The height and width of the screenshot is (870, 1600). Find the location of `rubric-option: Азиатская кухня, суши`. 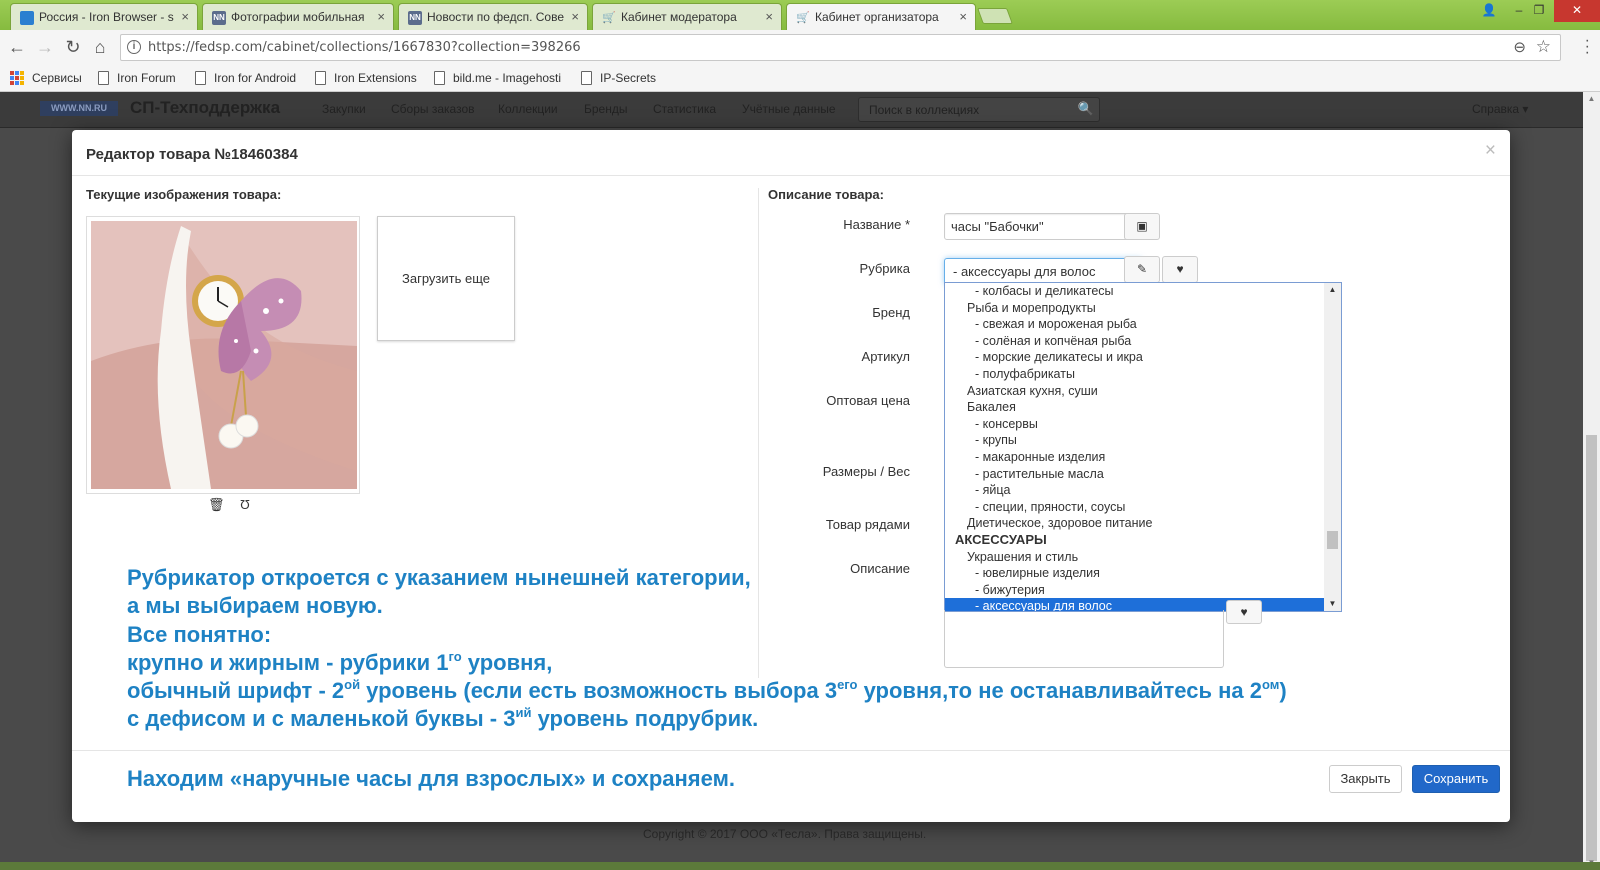

rubric-option: Азиатская кухня, суши is located at coordinates (1143, 391).